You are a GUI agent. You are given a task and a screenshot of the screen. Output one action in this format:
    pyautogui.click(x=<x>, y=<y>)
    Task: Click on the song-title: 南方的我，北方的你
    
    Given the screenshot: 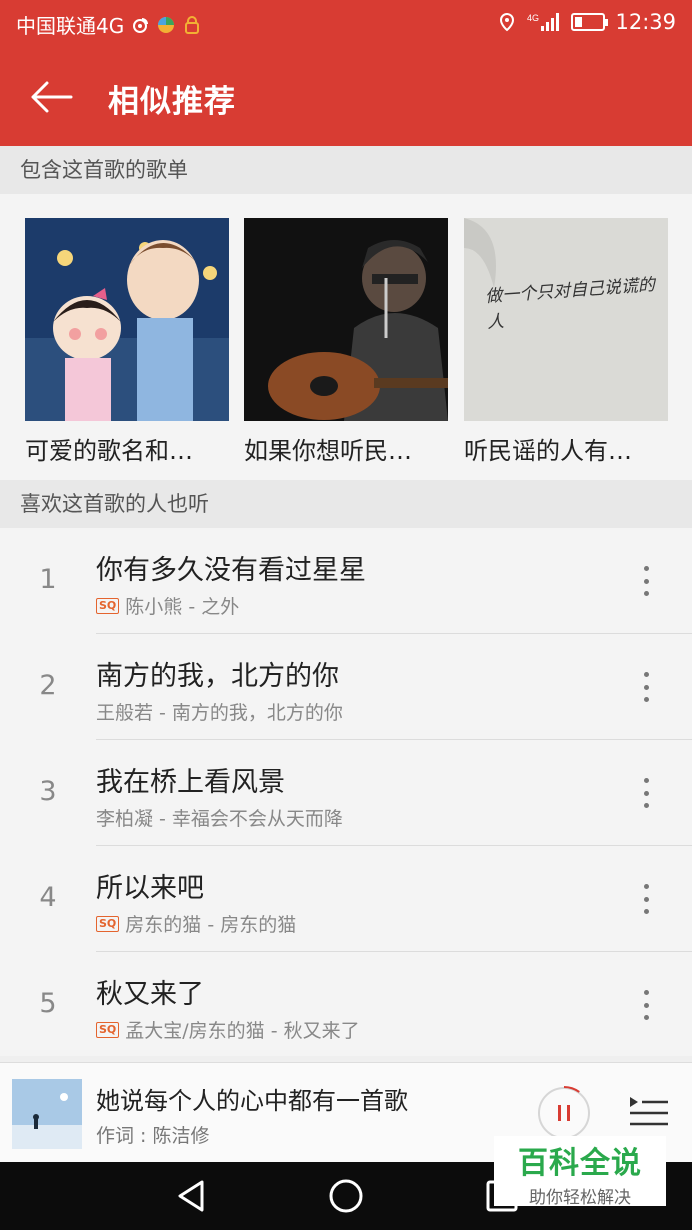 What is the action you would take?
    pyautogui.click(x=217, y=676)
    